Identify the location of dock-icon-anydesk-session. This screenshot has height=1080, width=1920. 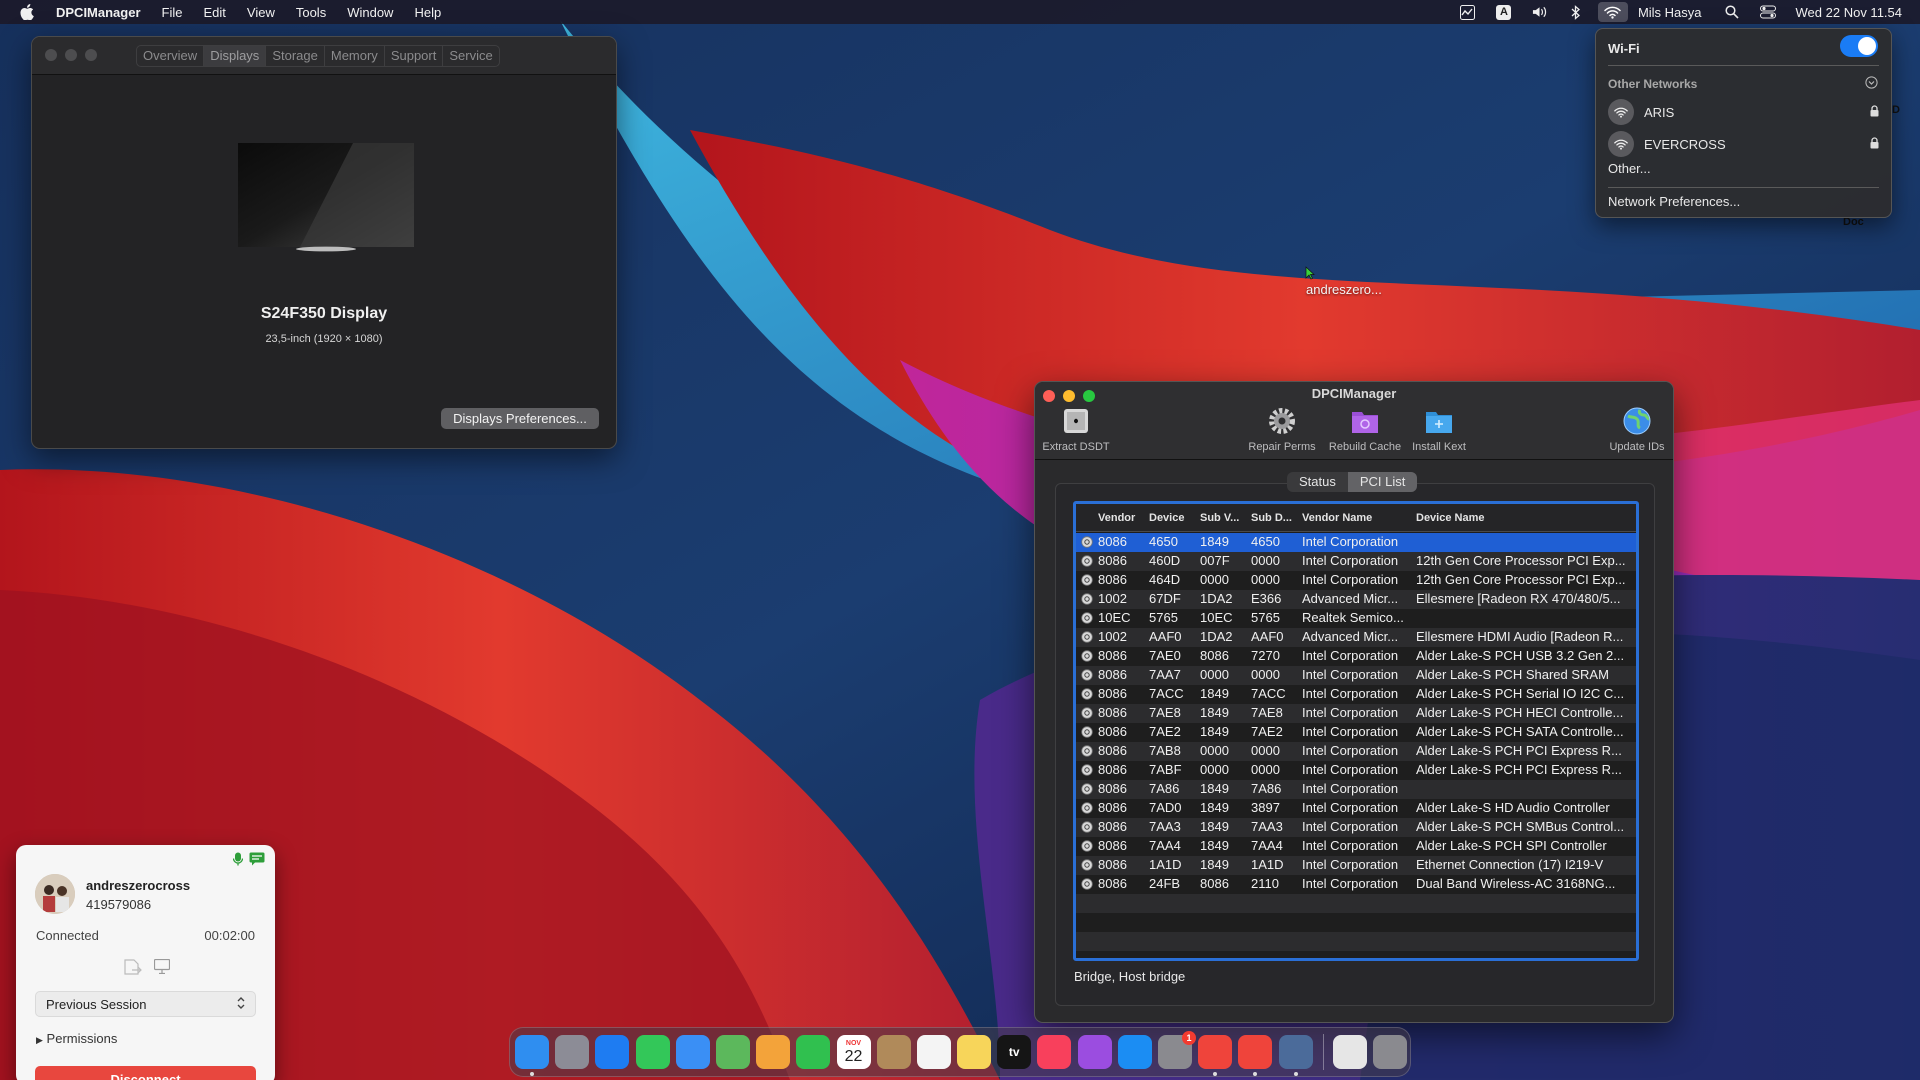
(1255, 1055).